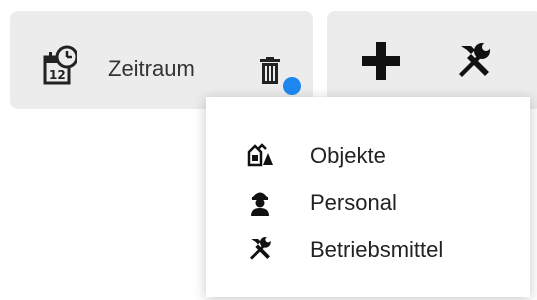 The width and height of the screenshot is (537, 300). What do you see at coordinates (353, 202) in the screenshot?
I see `menu-item-label: Personal` at bounding box center [353, 202].